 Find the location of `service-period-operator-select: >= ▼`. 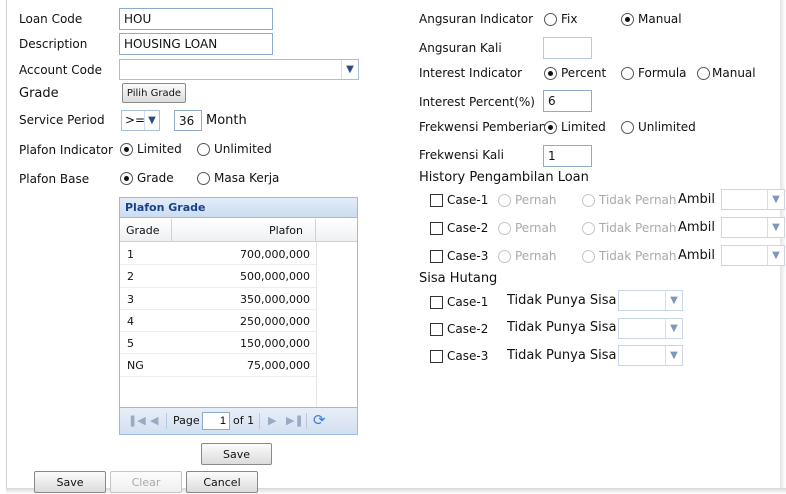

service-period-operator-select: >= ▼ is located at coordinates (140, 120).